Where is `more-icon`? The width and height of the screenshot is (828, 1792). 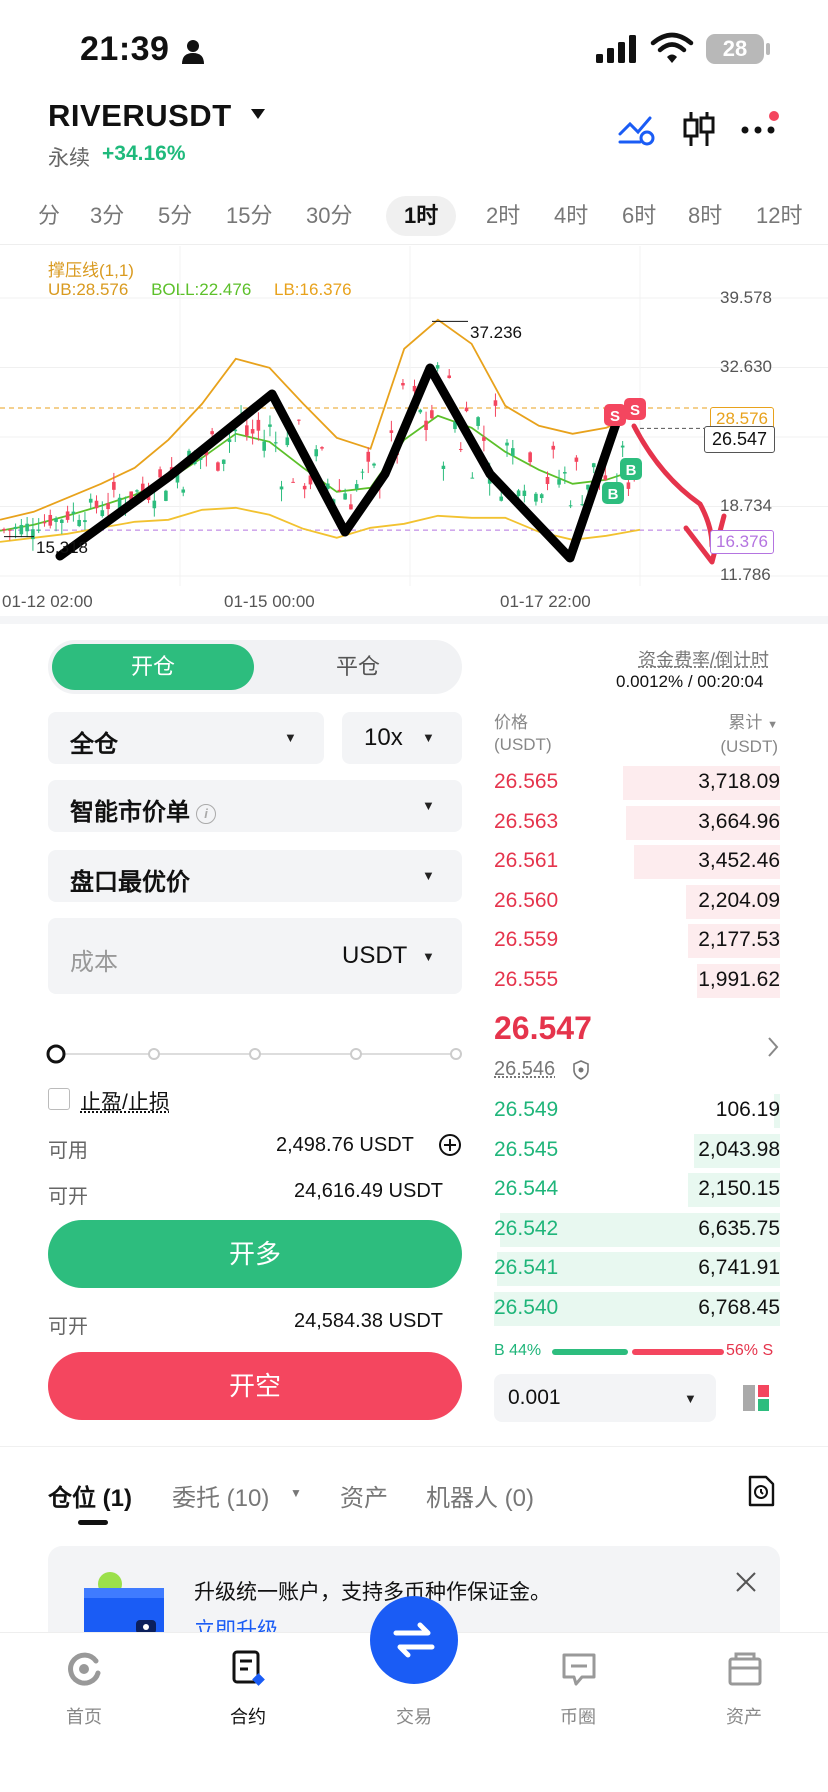 more-icon is located at coordinates (760, 125).